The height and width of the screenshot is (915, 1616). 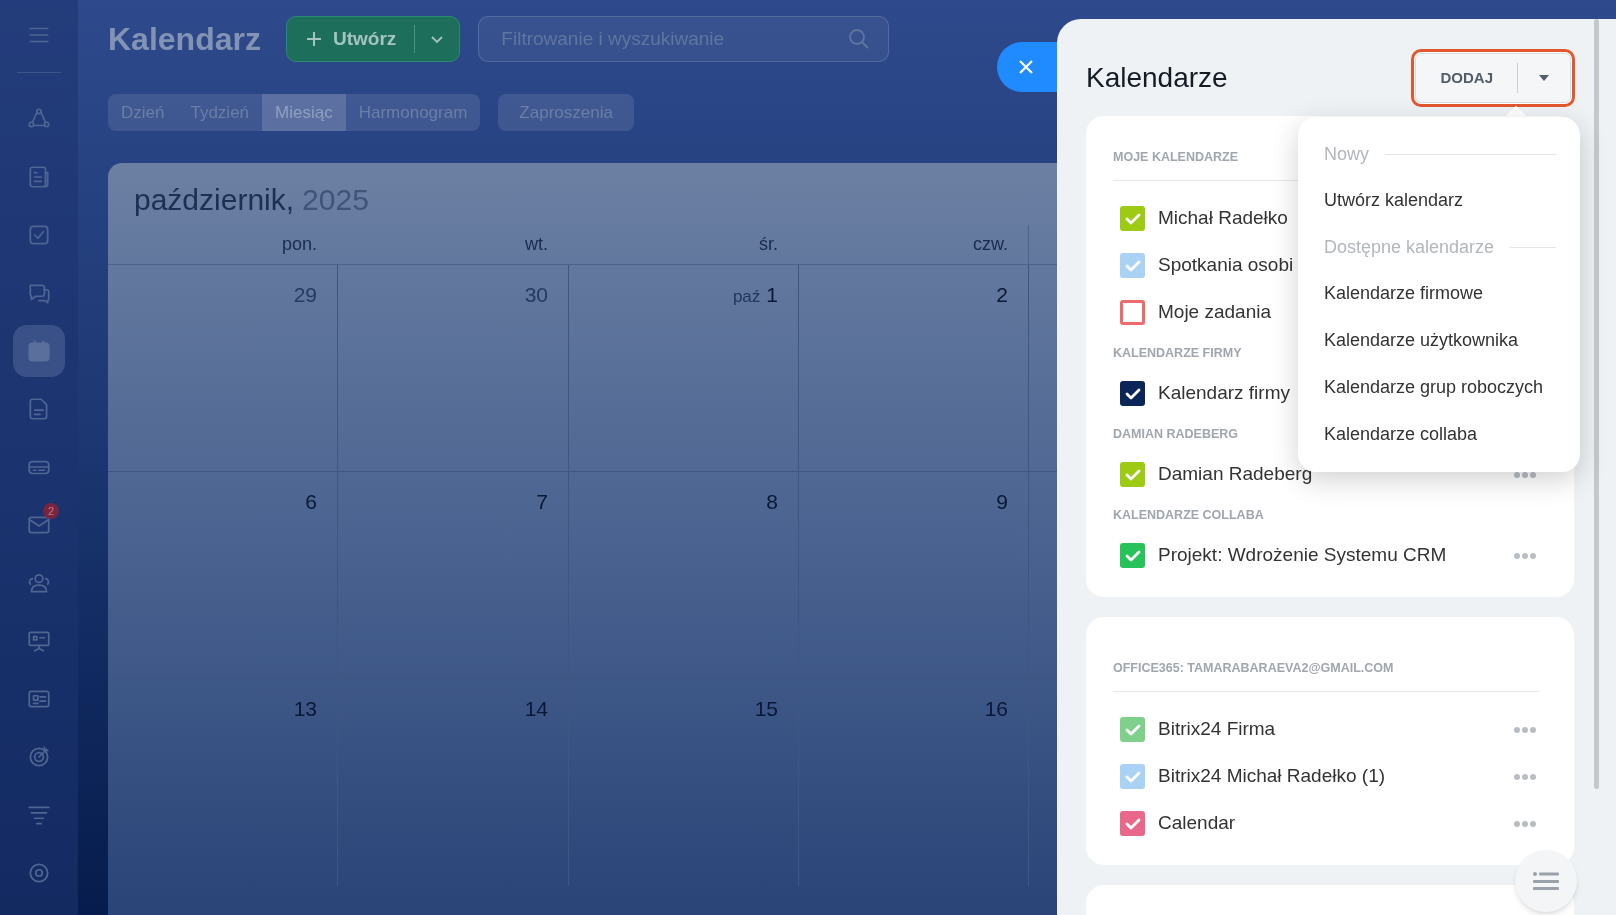 I want to click on calendar-icon, so click(x=39, y=351).